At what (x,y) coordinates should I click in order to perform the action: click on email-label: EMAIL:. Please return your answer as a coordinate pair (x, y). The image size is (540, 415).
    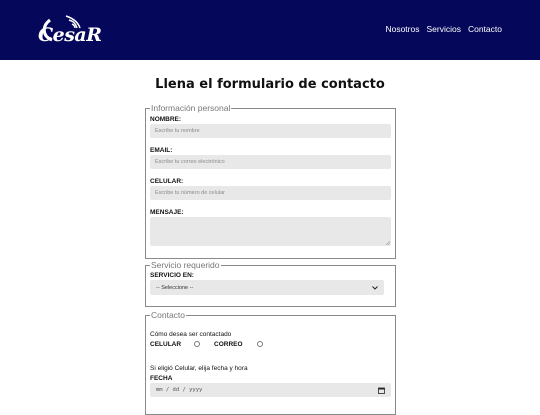
    Looking at the image, I should click on (161, 150).